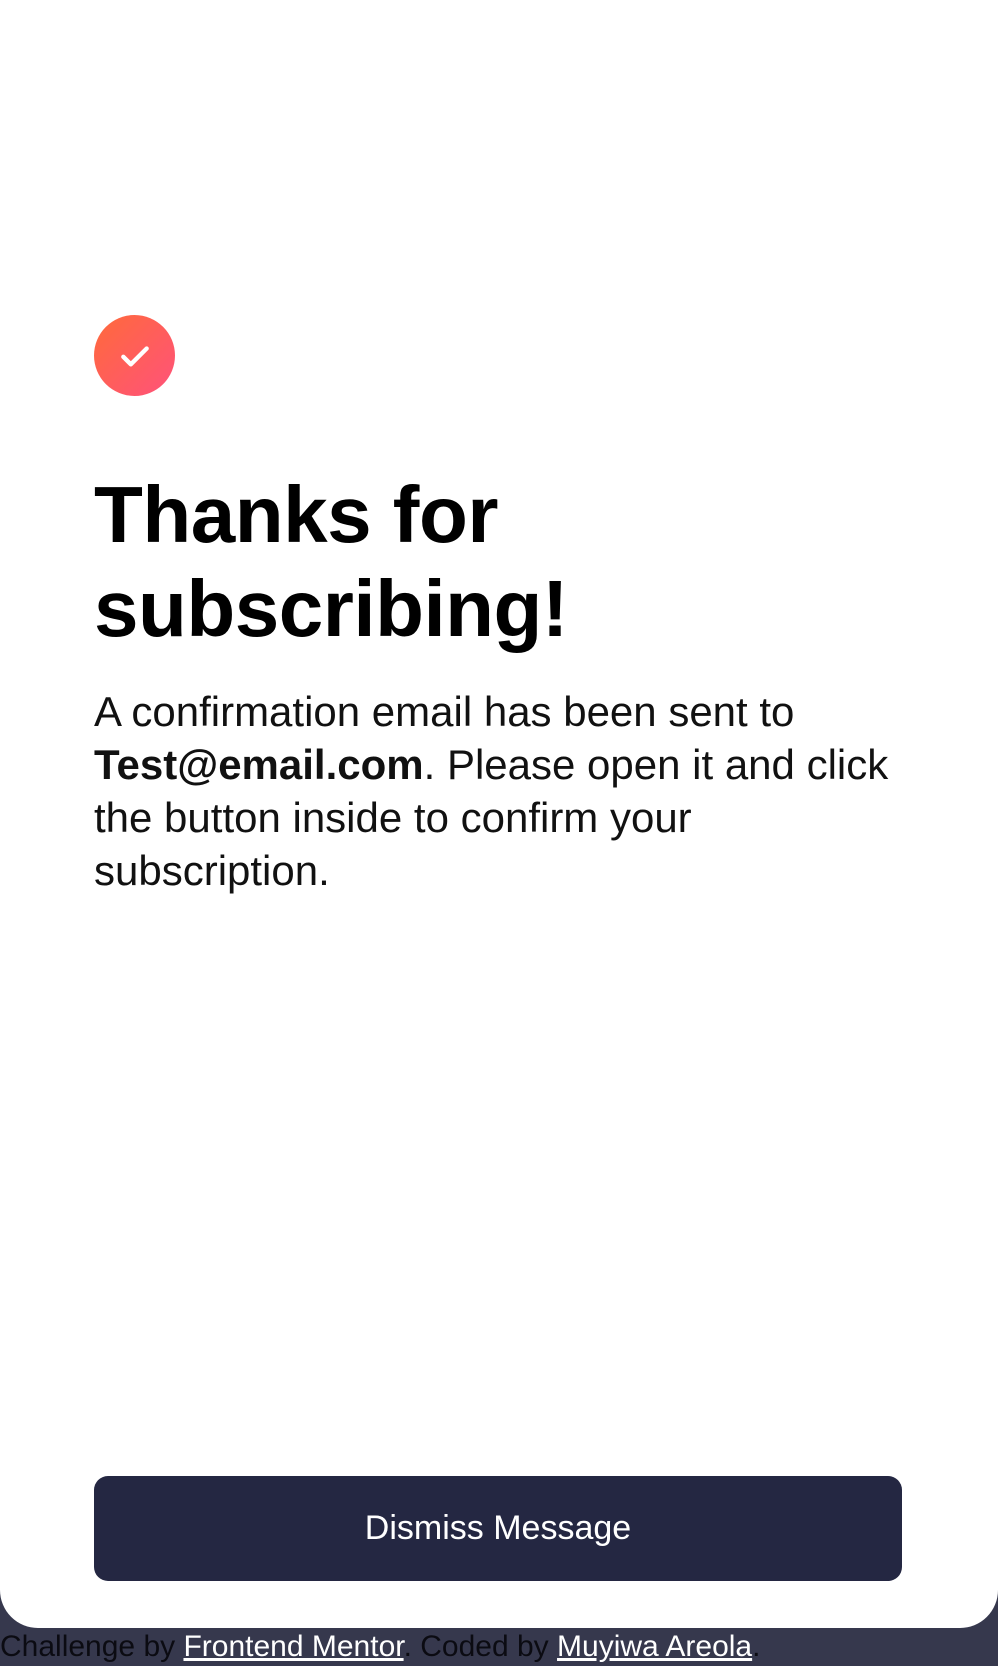 This screenshot has width=998, height=1666. What do you see at coordinates (331, 608) in the screenshot?
I see `title-line-2: subscribing!` at bounding box center [331, 608].